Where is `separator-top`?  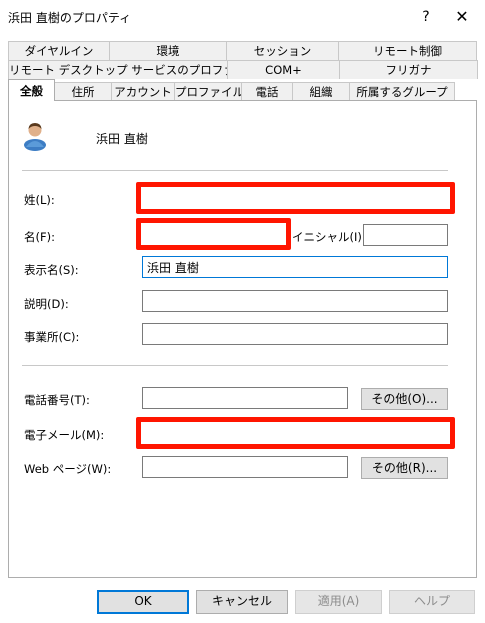 separator-top is located at coordinates (235, 170).